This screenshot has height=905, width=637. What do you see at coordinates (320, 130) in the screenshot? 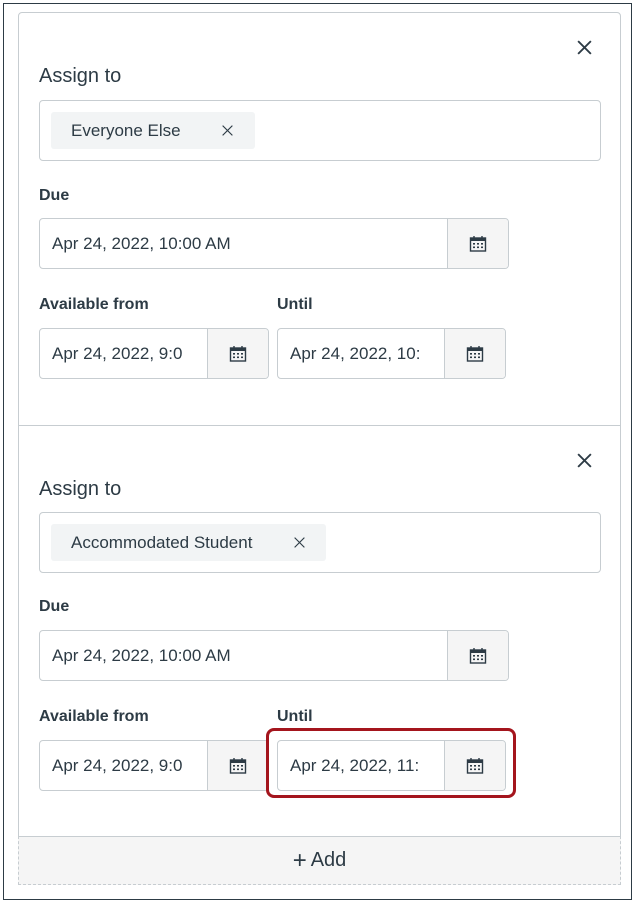
I see `assign-to-input: Everyone Else` at bounding box center [320, 130].